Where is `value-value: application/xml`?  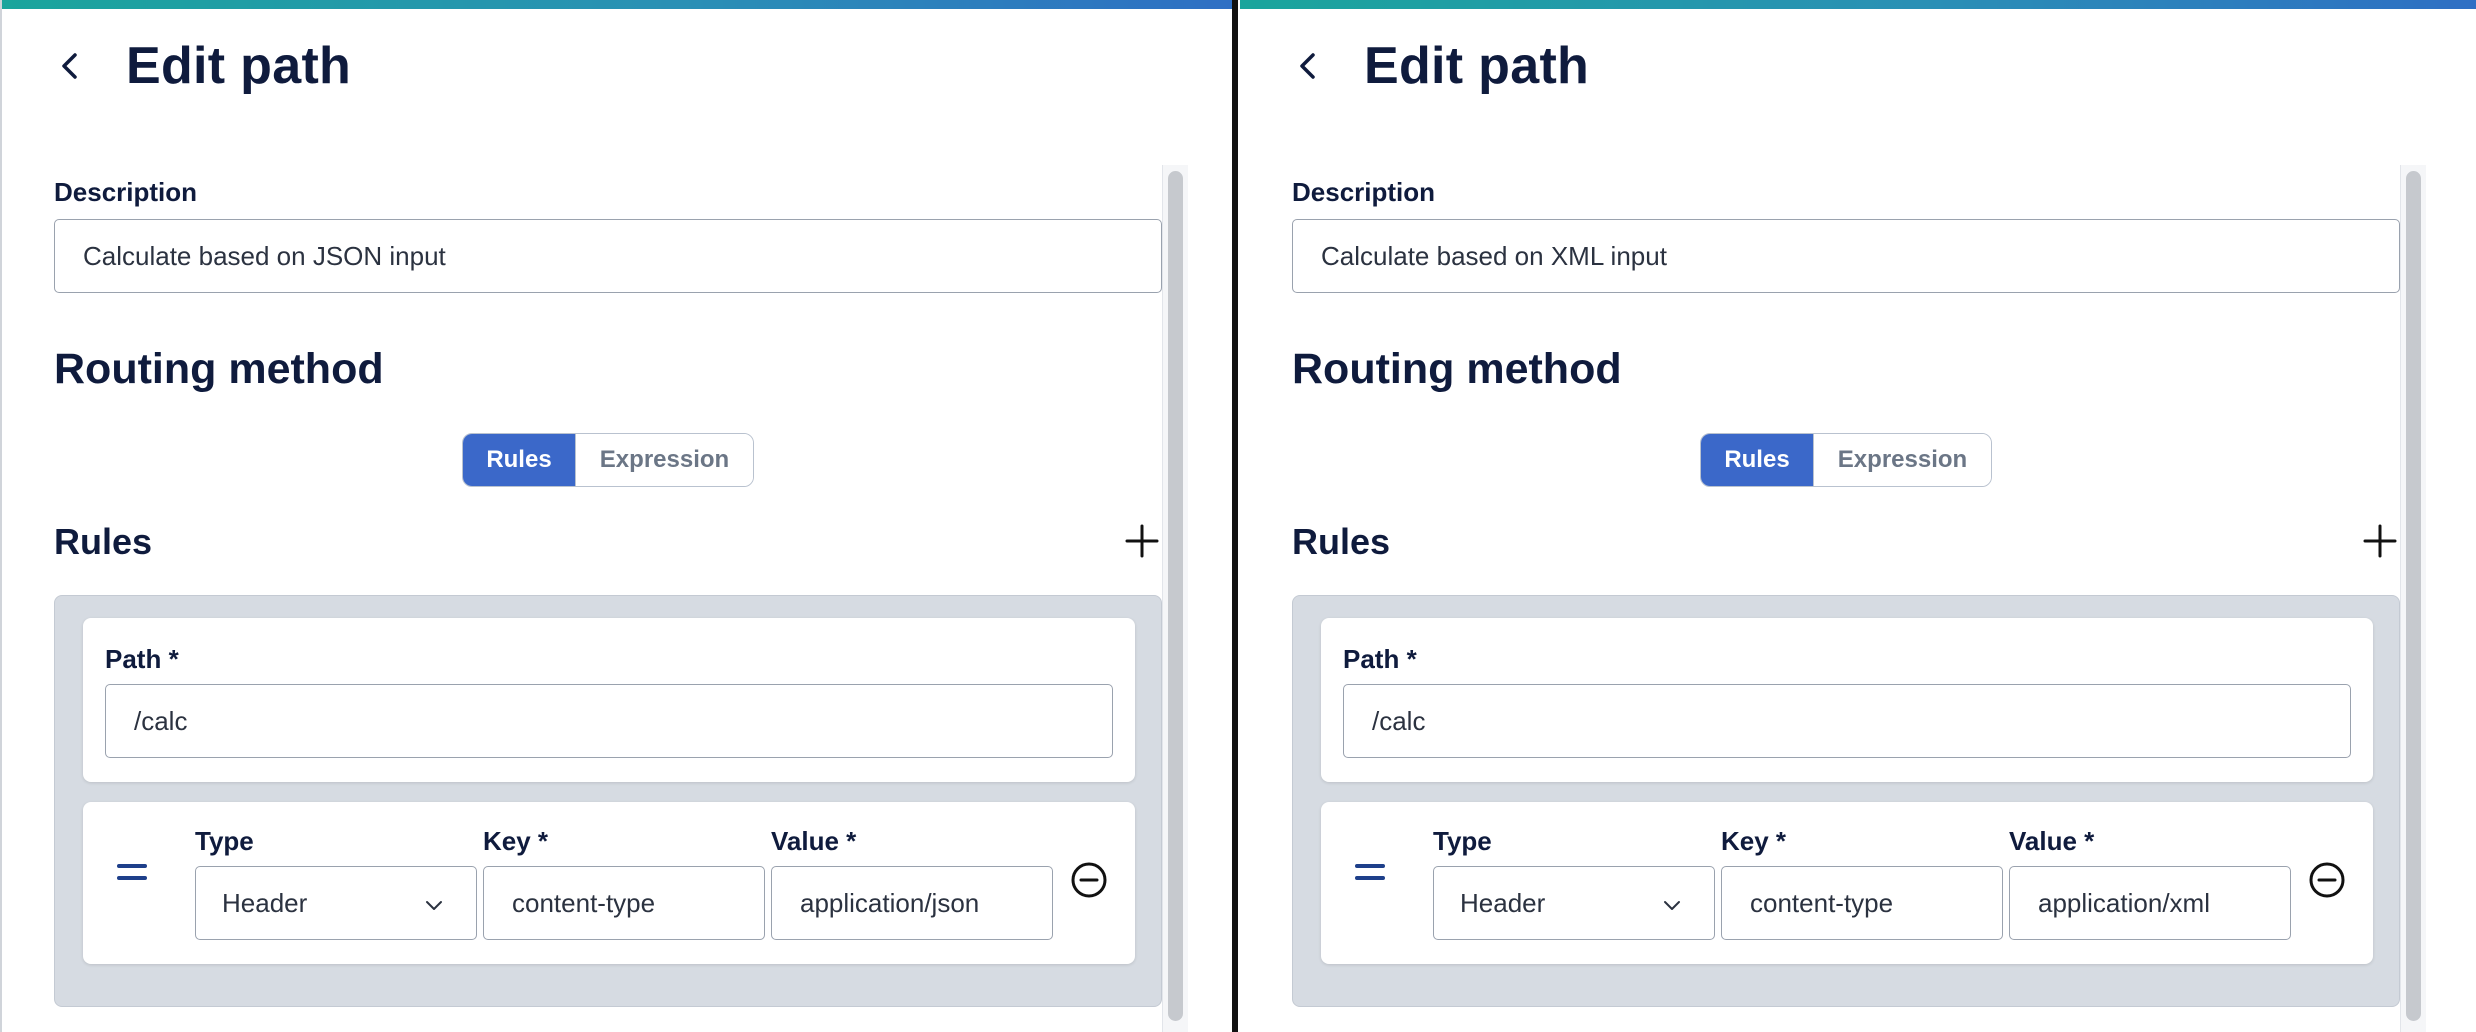
value-value: application/xml is located at coordinates (2124, 902).